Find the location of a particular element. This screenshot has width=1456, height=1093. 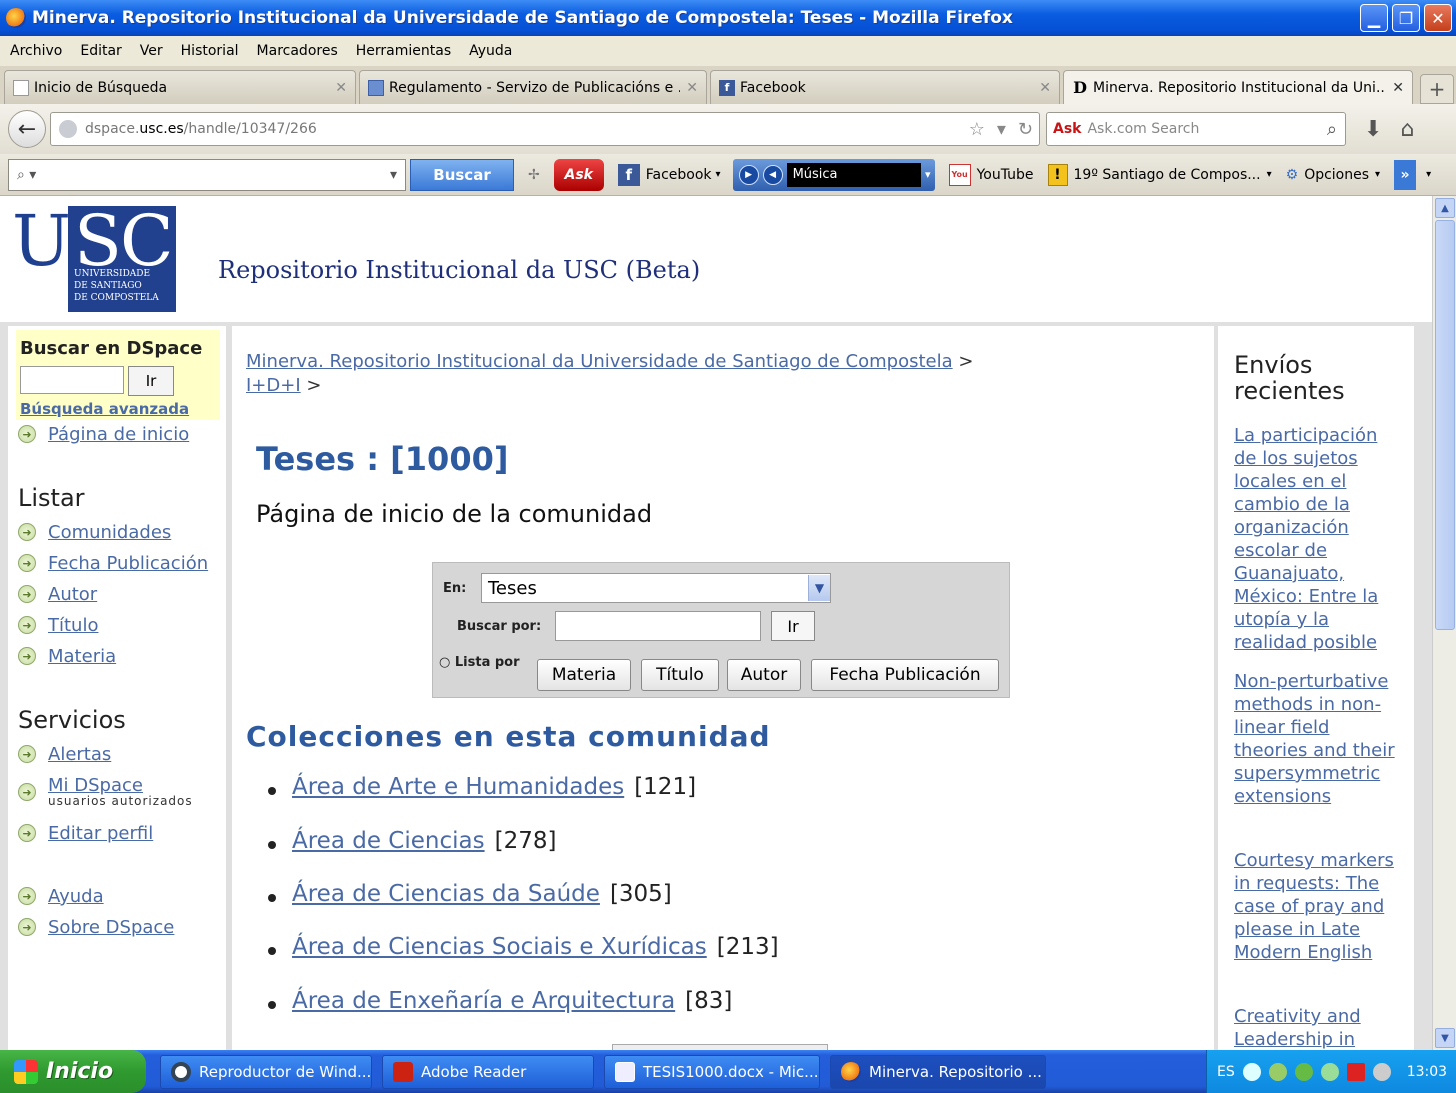

menu-ayuda: Ayuda is located at coordinates (490, 51).